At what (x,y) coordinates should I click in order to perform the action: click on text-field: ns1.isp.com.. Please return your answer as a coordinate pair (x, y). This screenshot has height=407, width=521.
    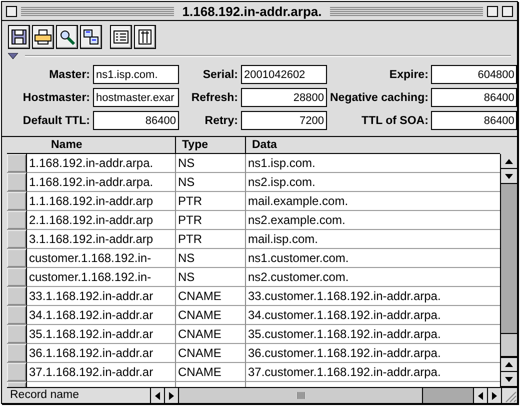
    Looking at the image, I should click on (136, 74).